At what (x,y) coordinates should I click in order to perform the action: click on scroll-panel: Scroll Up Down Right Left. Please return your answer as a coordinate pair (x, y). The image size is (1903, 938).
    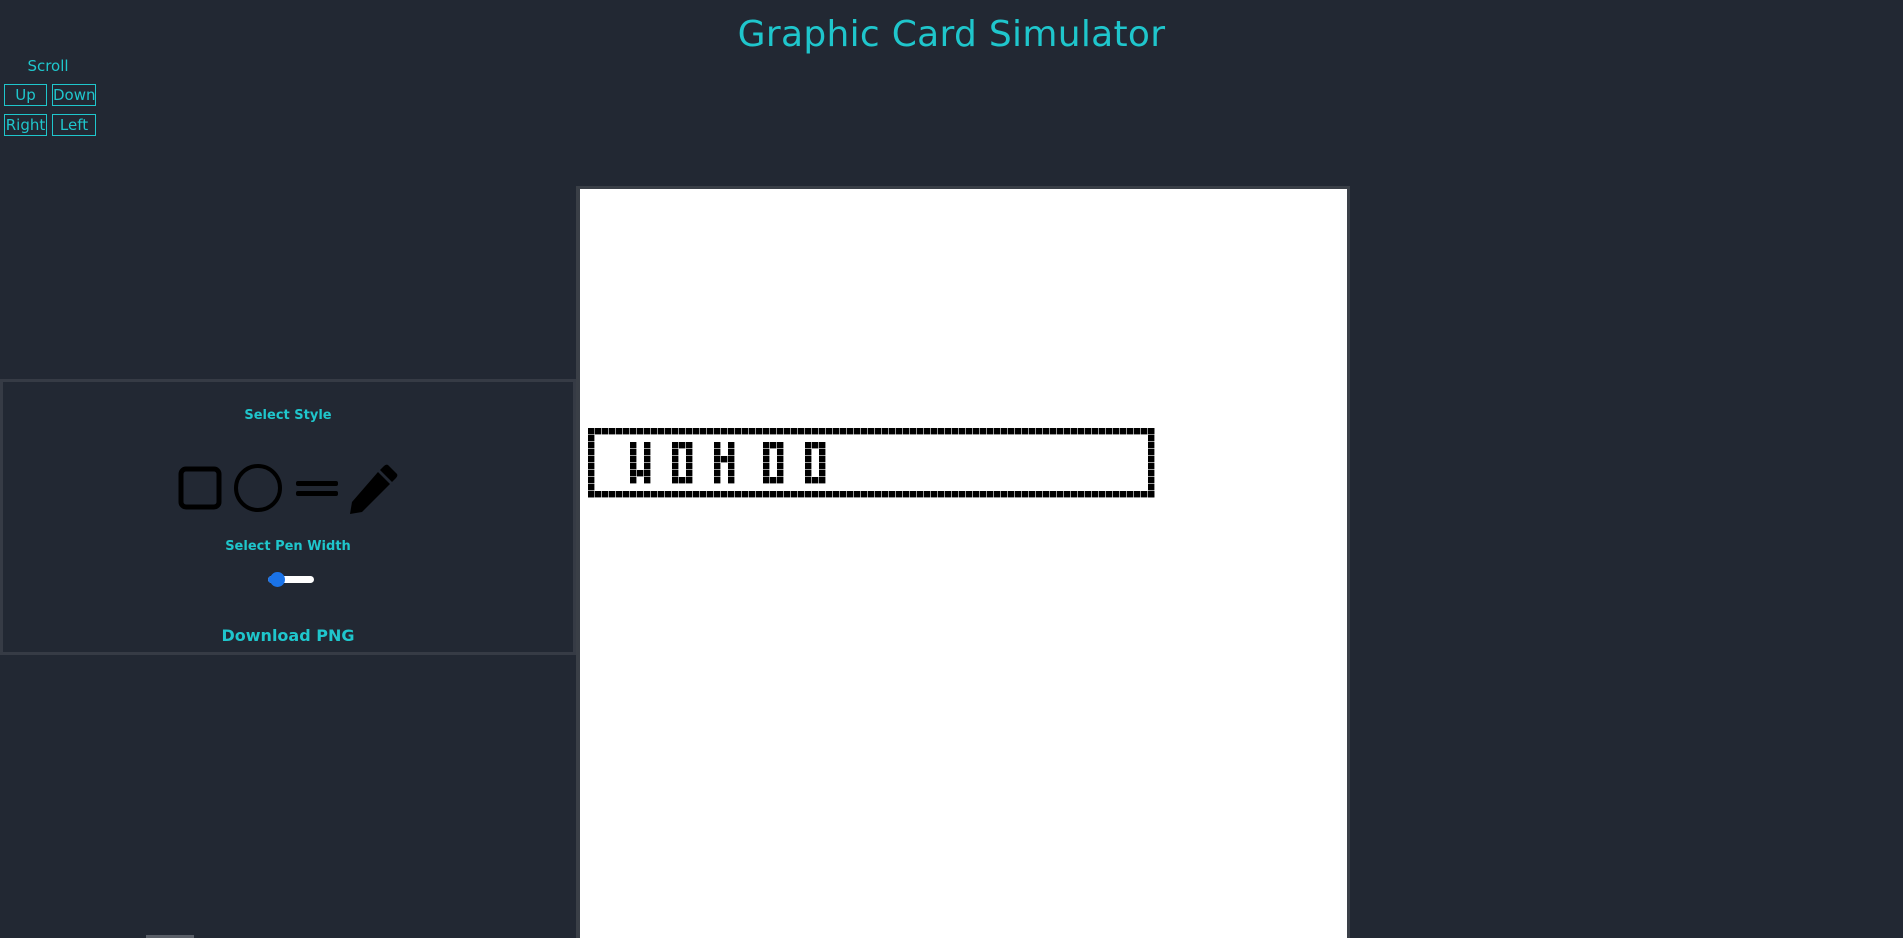
    Looking at the image, I should click on (51, 96).